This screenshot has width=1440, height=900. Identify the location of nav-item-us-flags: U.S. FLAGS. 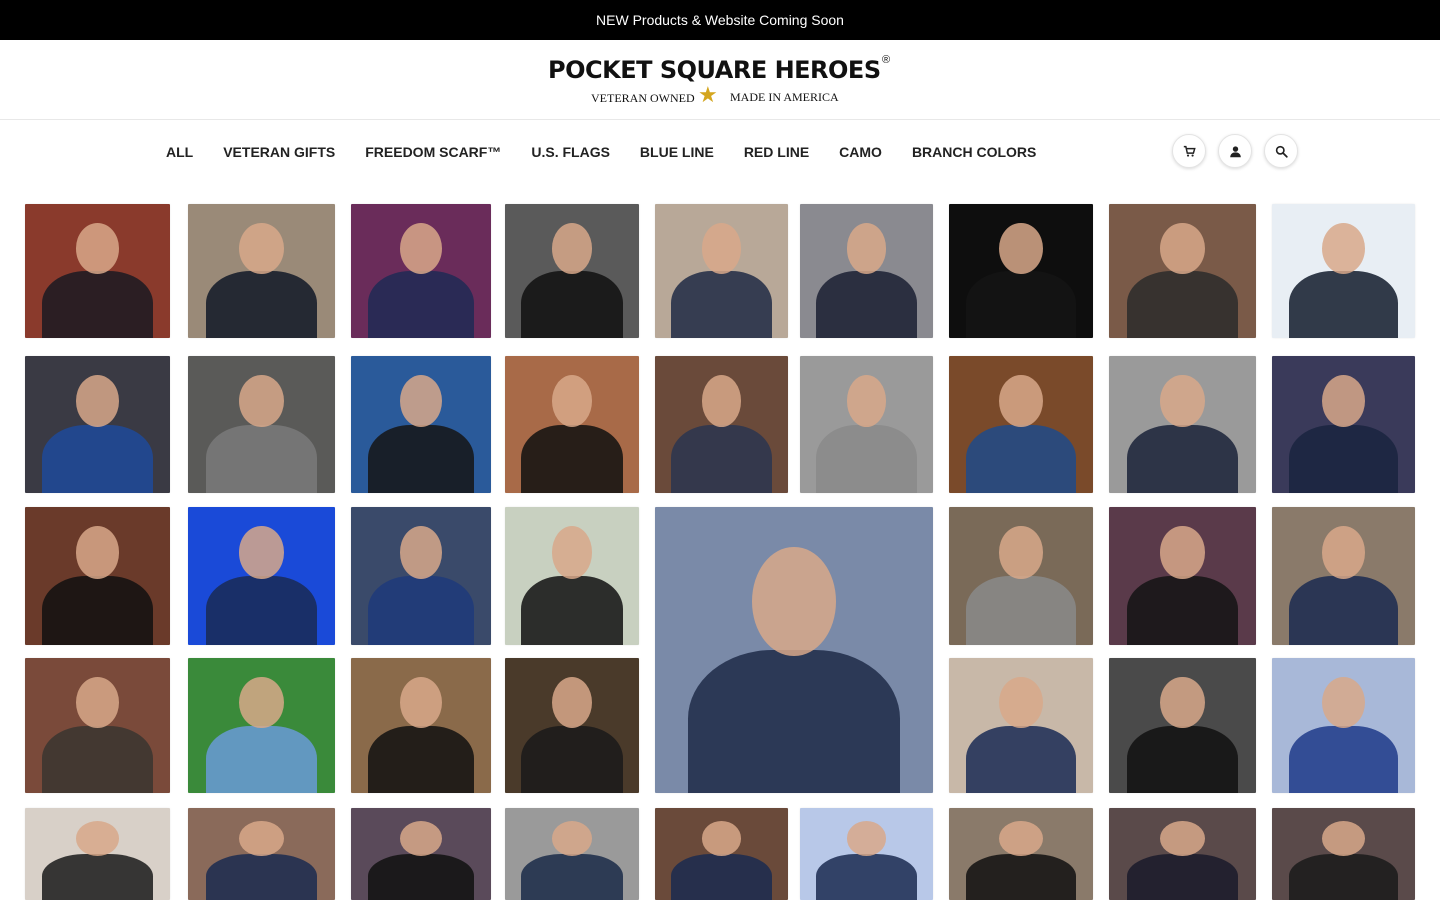
(570, 152).